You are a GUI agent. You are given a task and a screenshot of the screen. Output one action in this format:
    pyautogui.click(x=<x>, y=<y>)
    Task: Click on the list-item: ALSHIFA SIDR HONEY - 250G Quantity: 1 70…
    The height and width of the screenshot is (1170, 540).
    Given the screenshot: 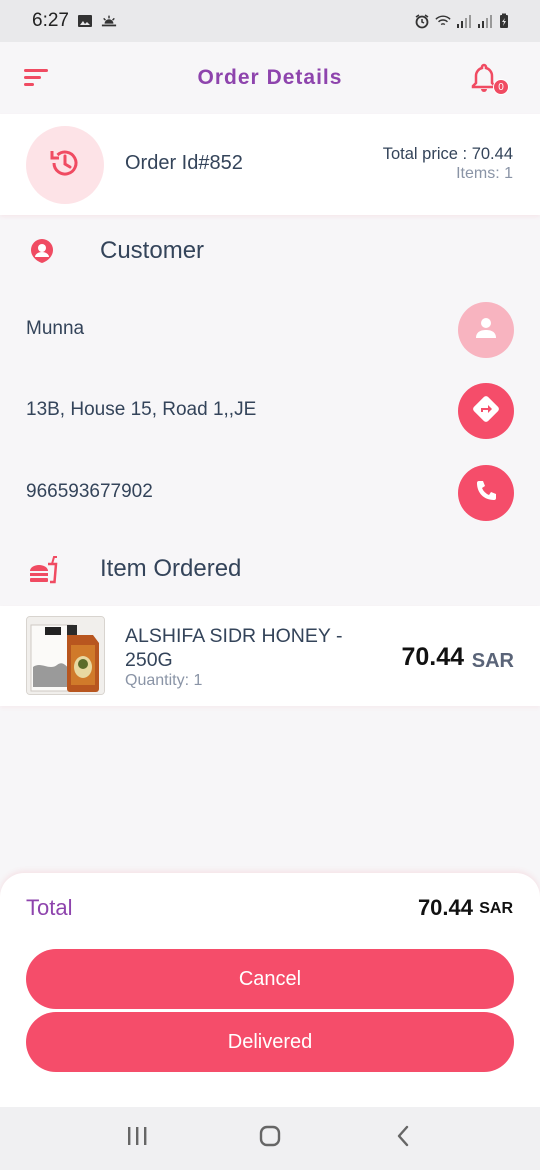 What is the action you would take?
    pyautogui.click(x=270, y=656)
    